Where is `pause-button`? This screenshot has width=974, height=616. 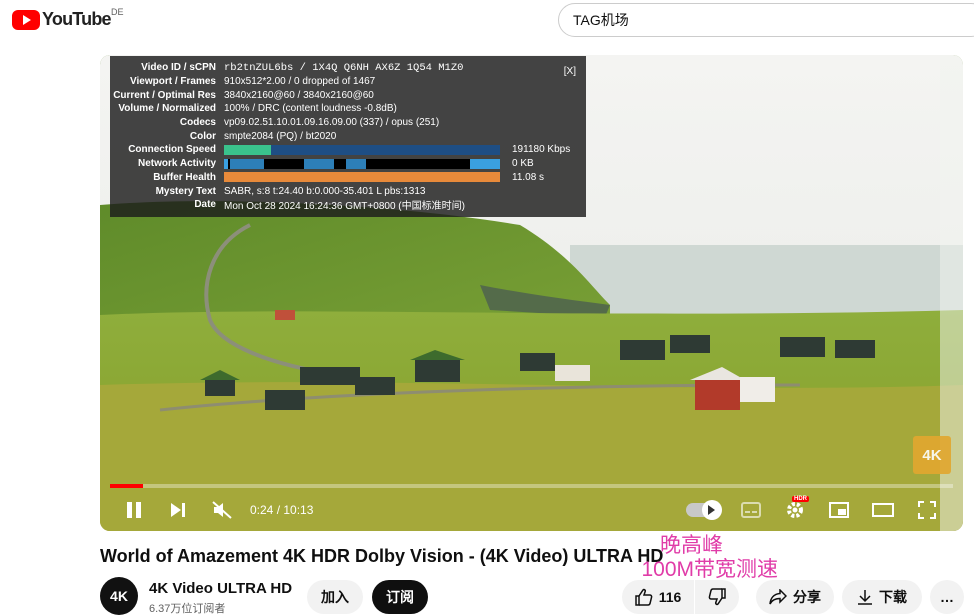 pause-button is located at coordinates (134, 510).